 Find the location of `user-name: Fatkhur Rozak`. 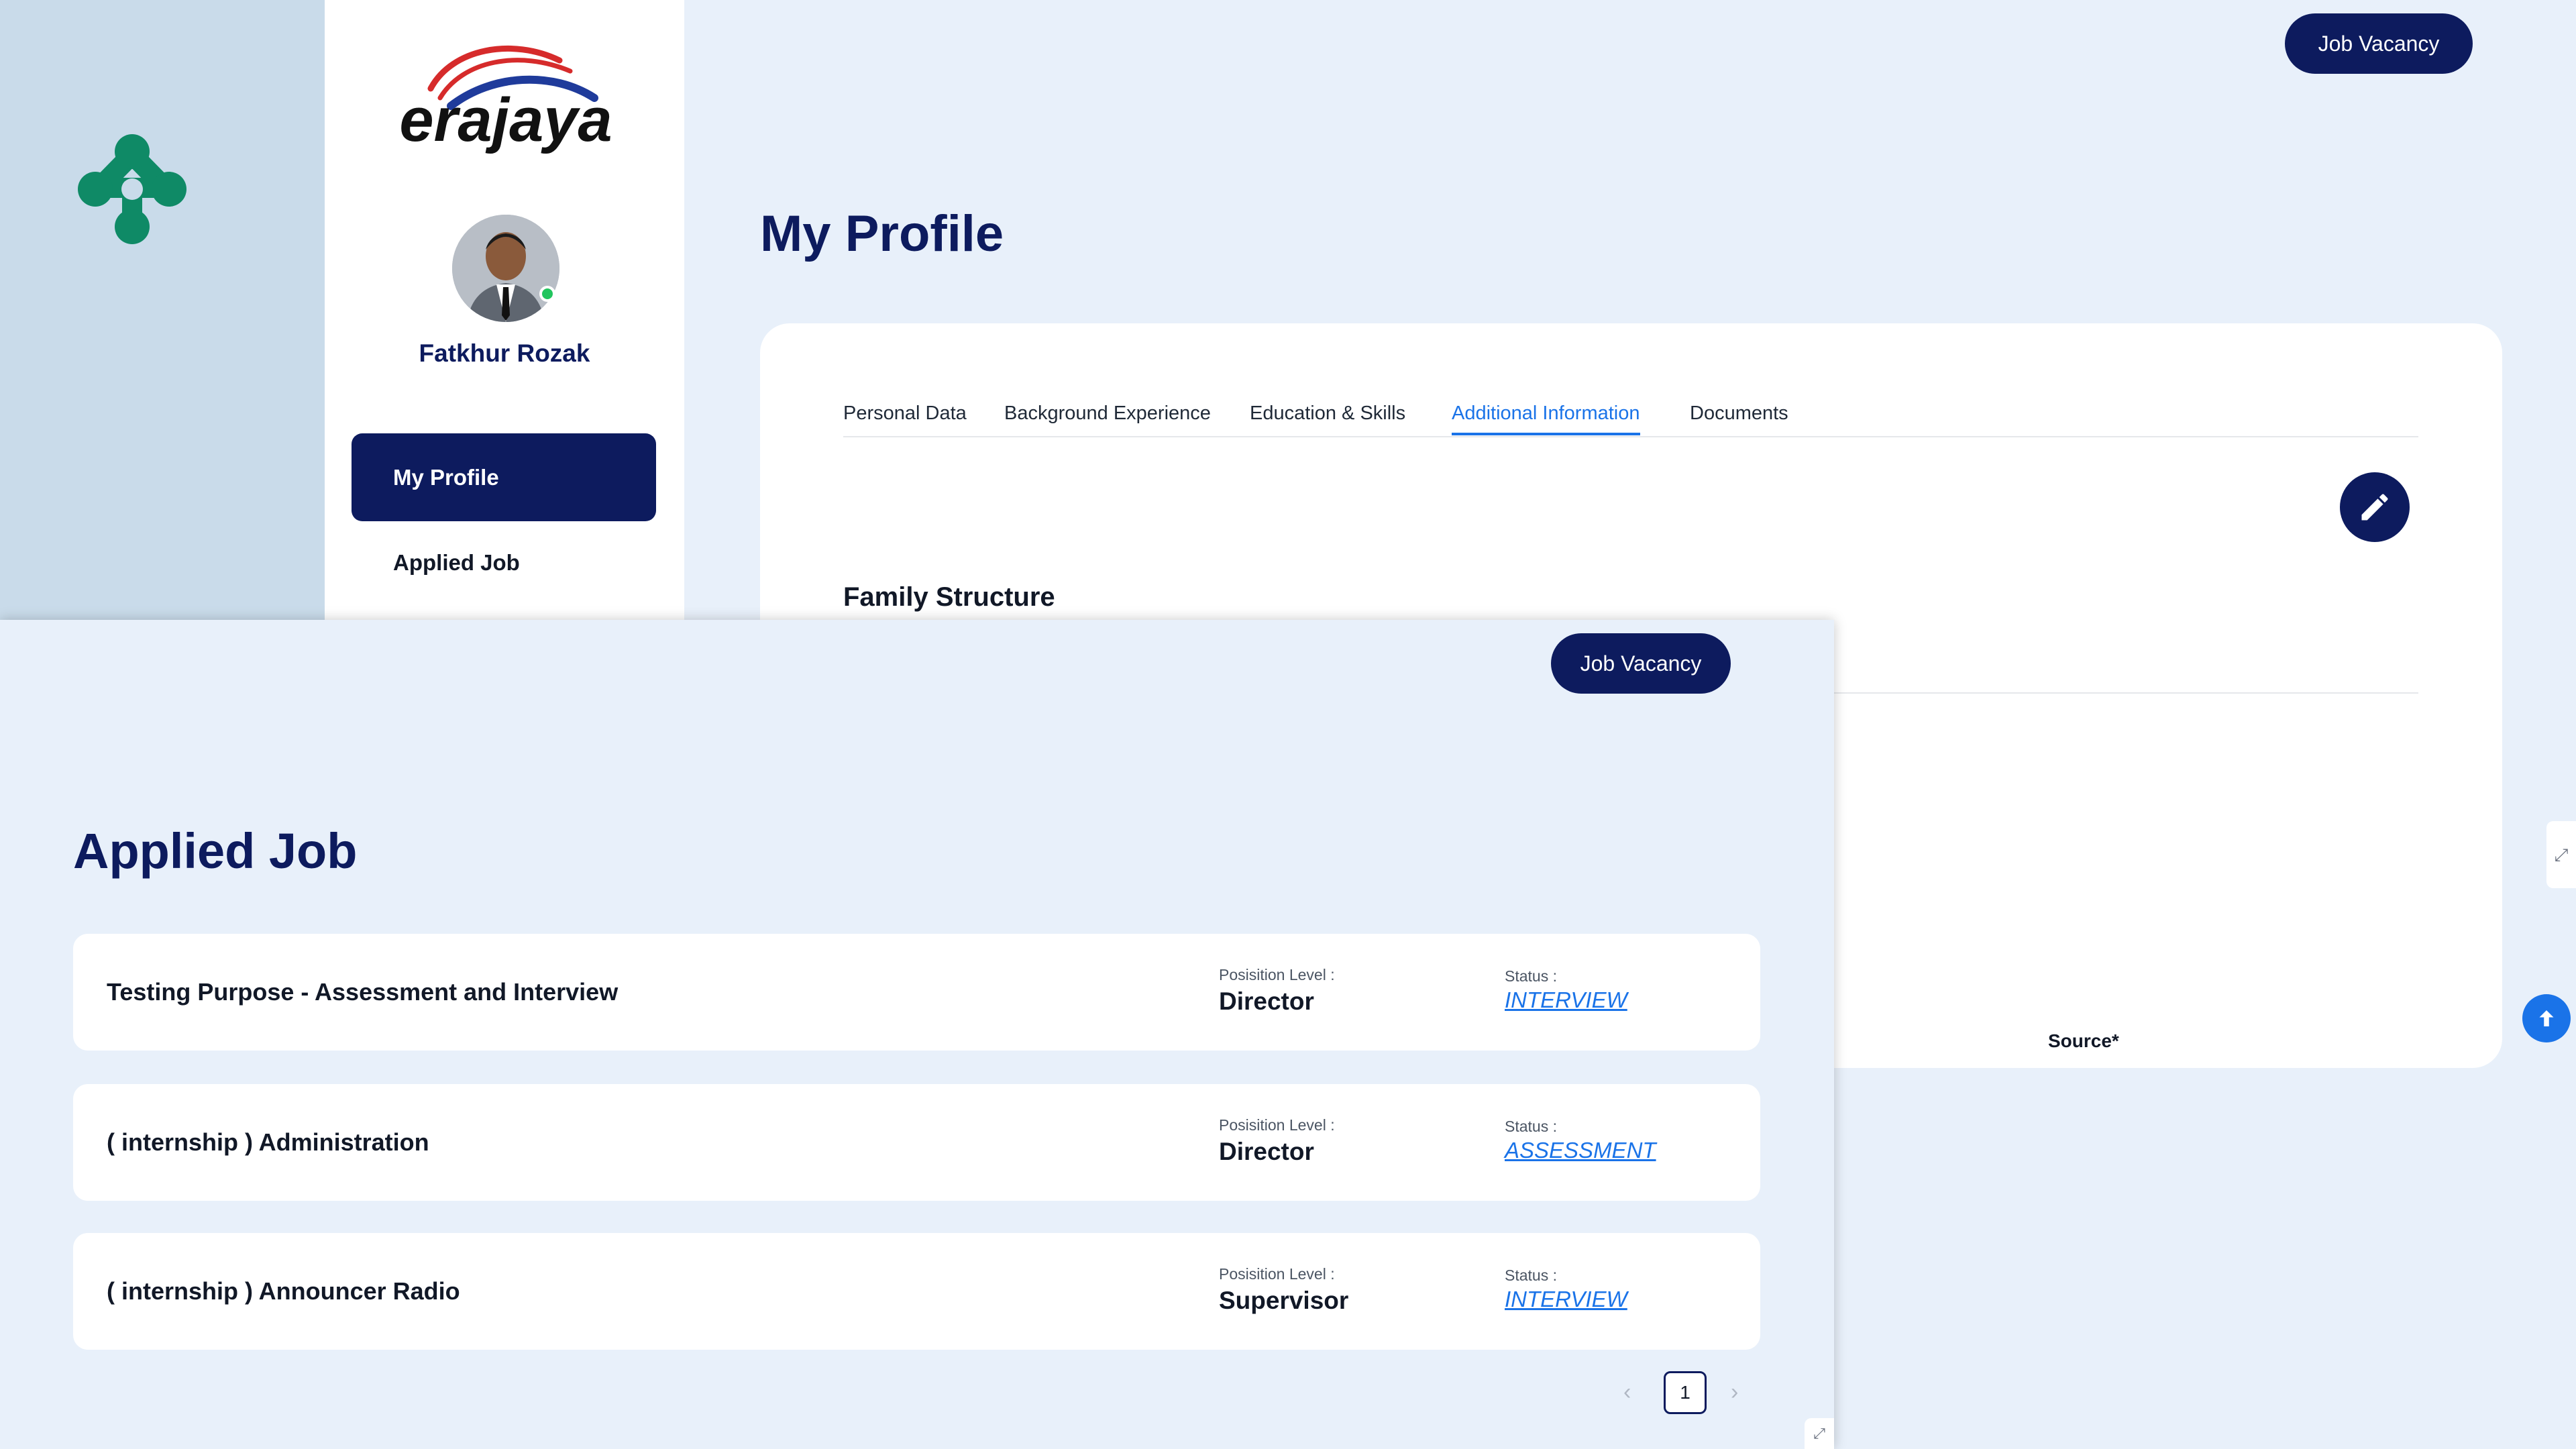

user-name: Fatkhur Rozak is located at coordinates (504, 353).